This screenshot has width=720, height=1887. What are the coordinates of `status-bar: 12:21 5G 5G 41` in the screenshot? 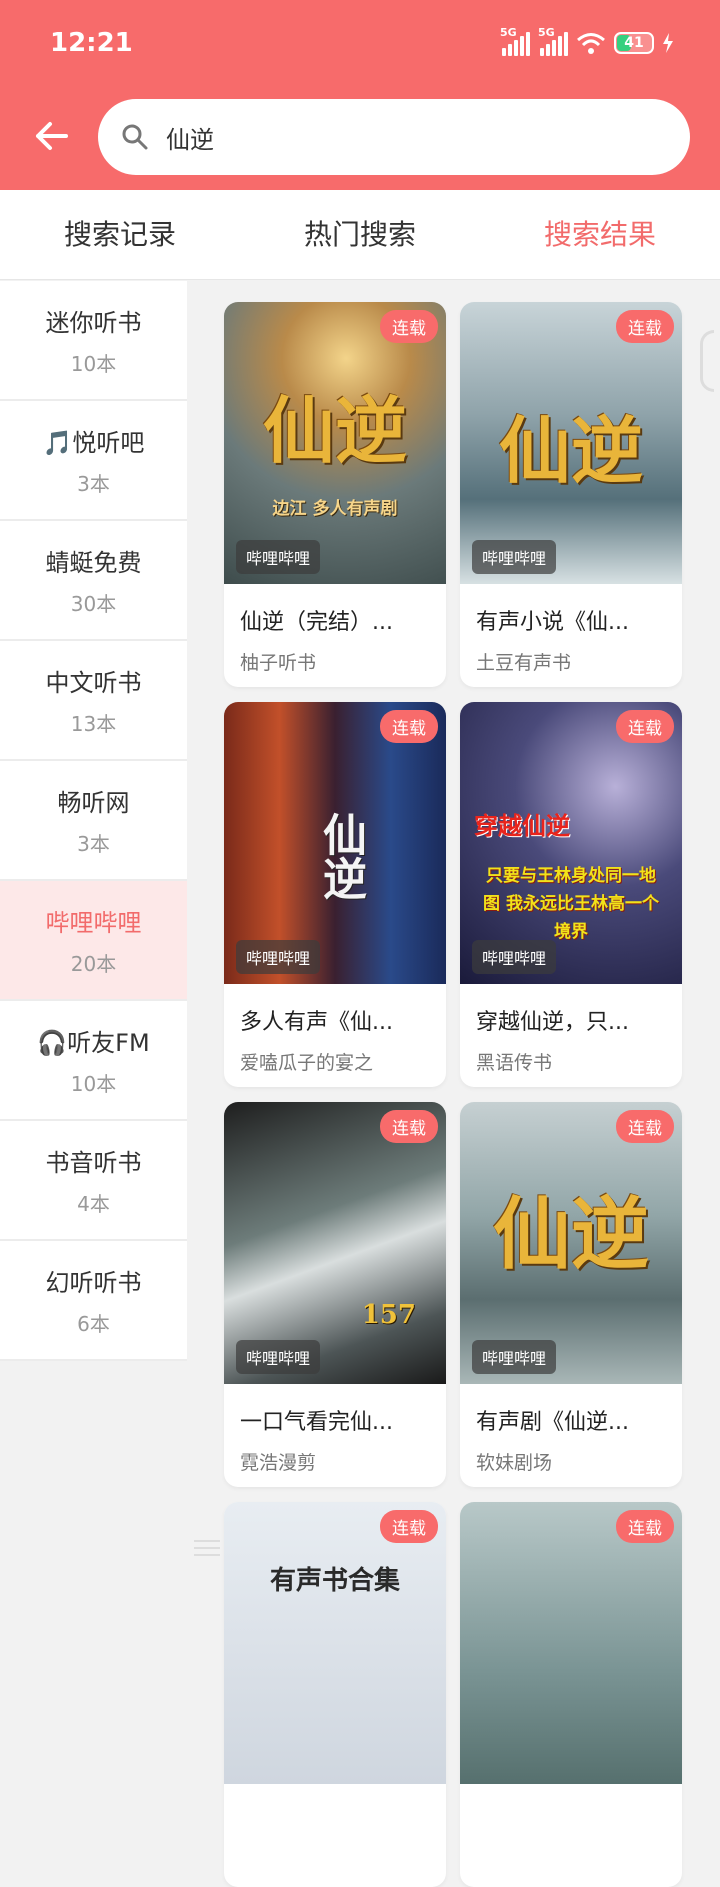 It's located at (360, 45).